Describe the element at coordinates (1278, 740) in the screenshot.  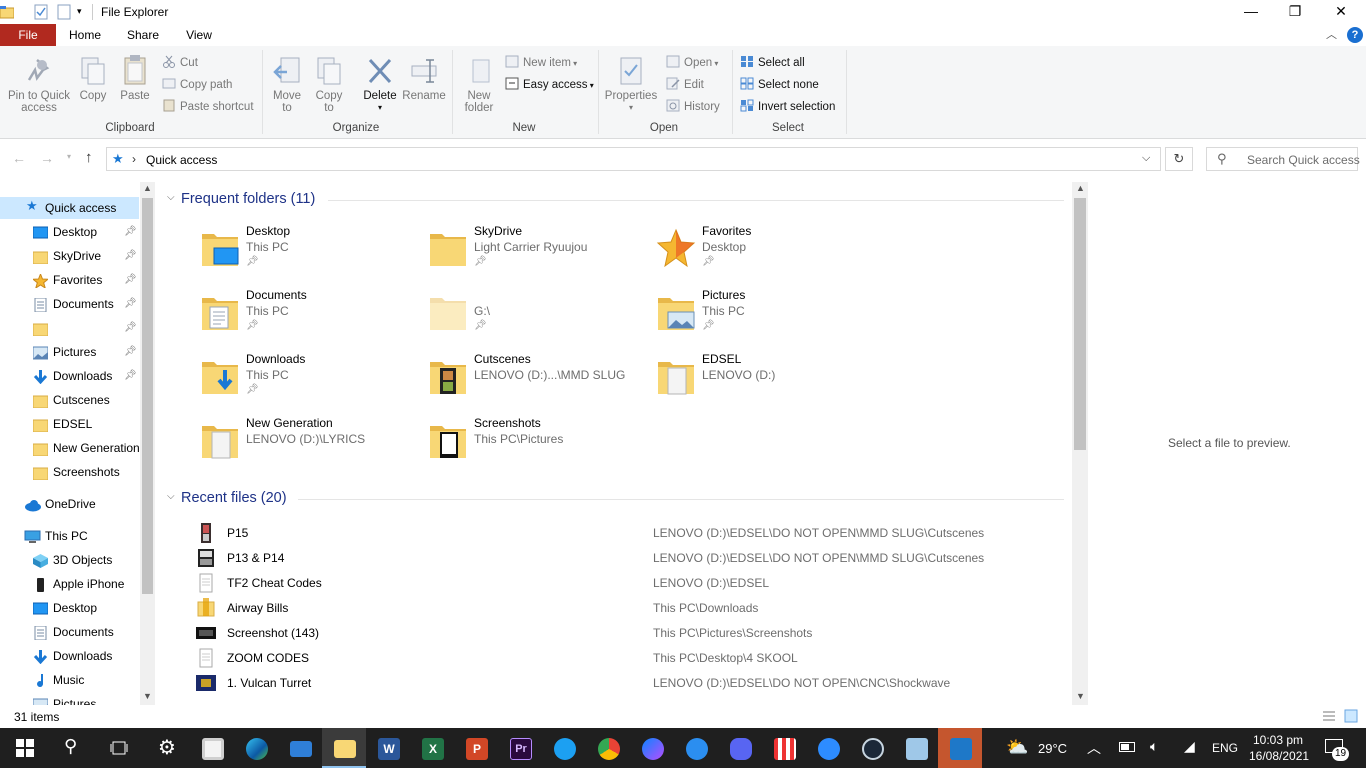
I see `clock-time: 10:03 pm` at that location.